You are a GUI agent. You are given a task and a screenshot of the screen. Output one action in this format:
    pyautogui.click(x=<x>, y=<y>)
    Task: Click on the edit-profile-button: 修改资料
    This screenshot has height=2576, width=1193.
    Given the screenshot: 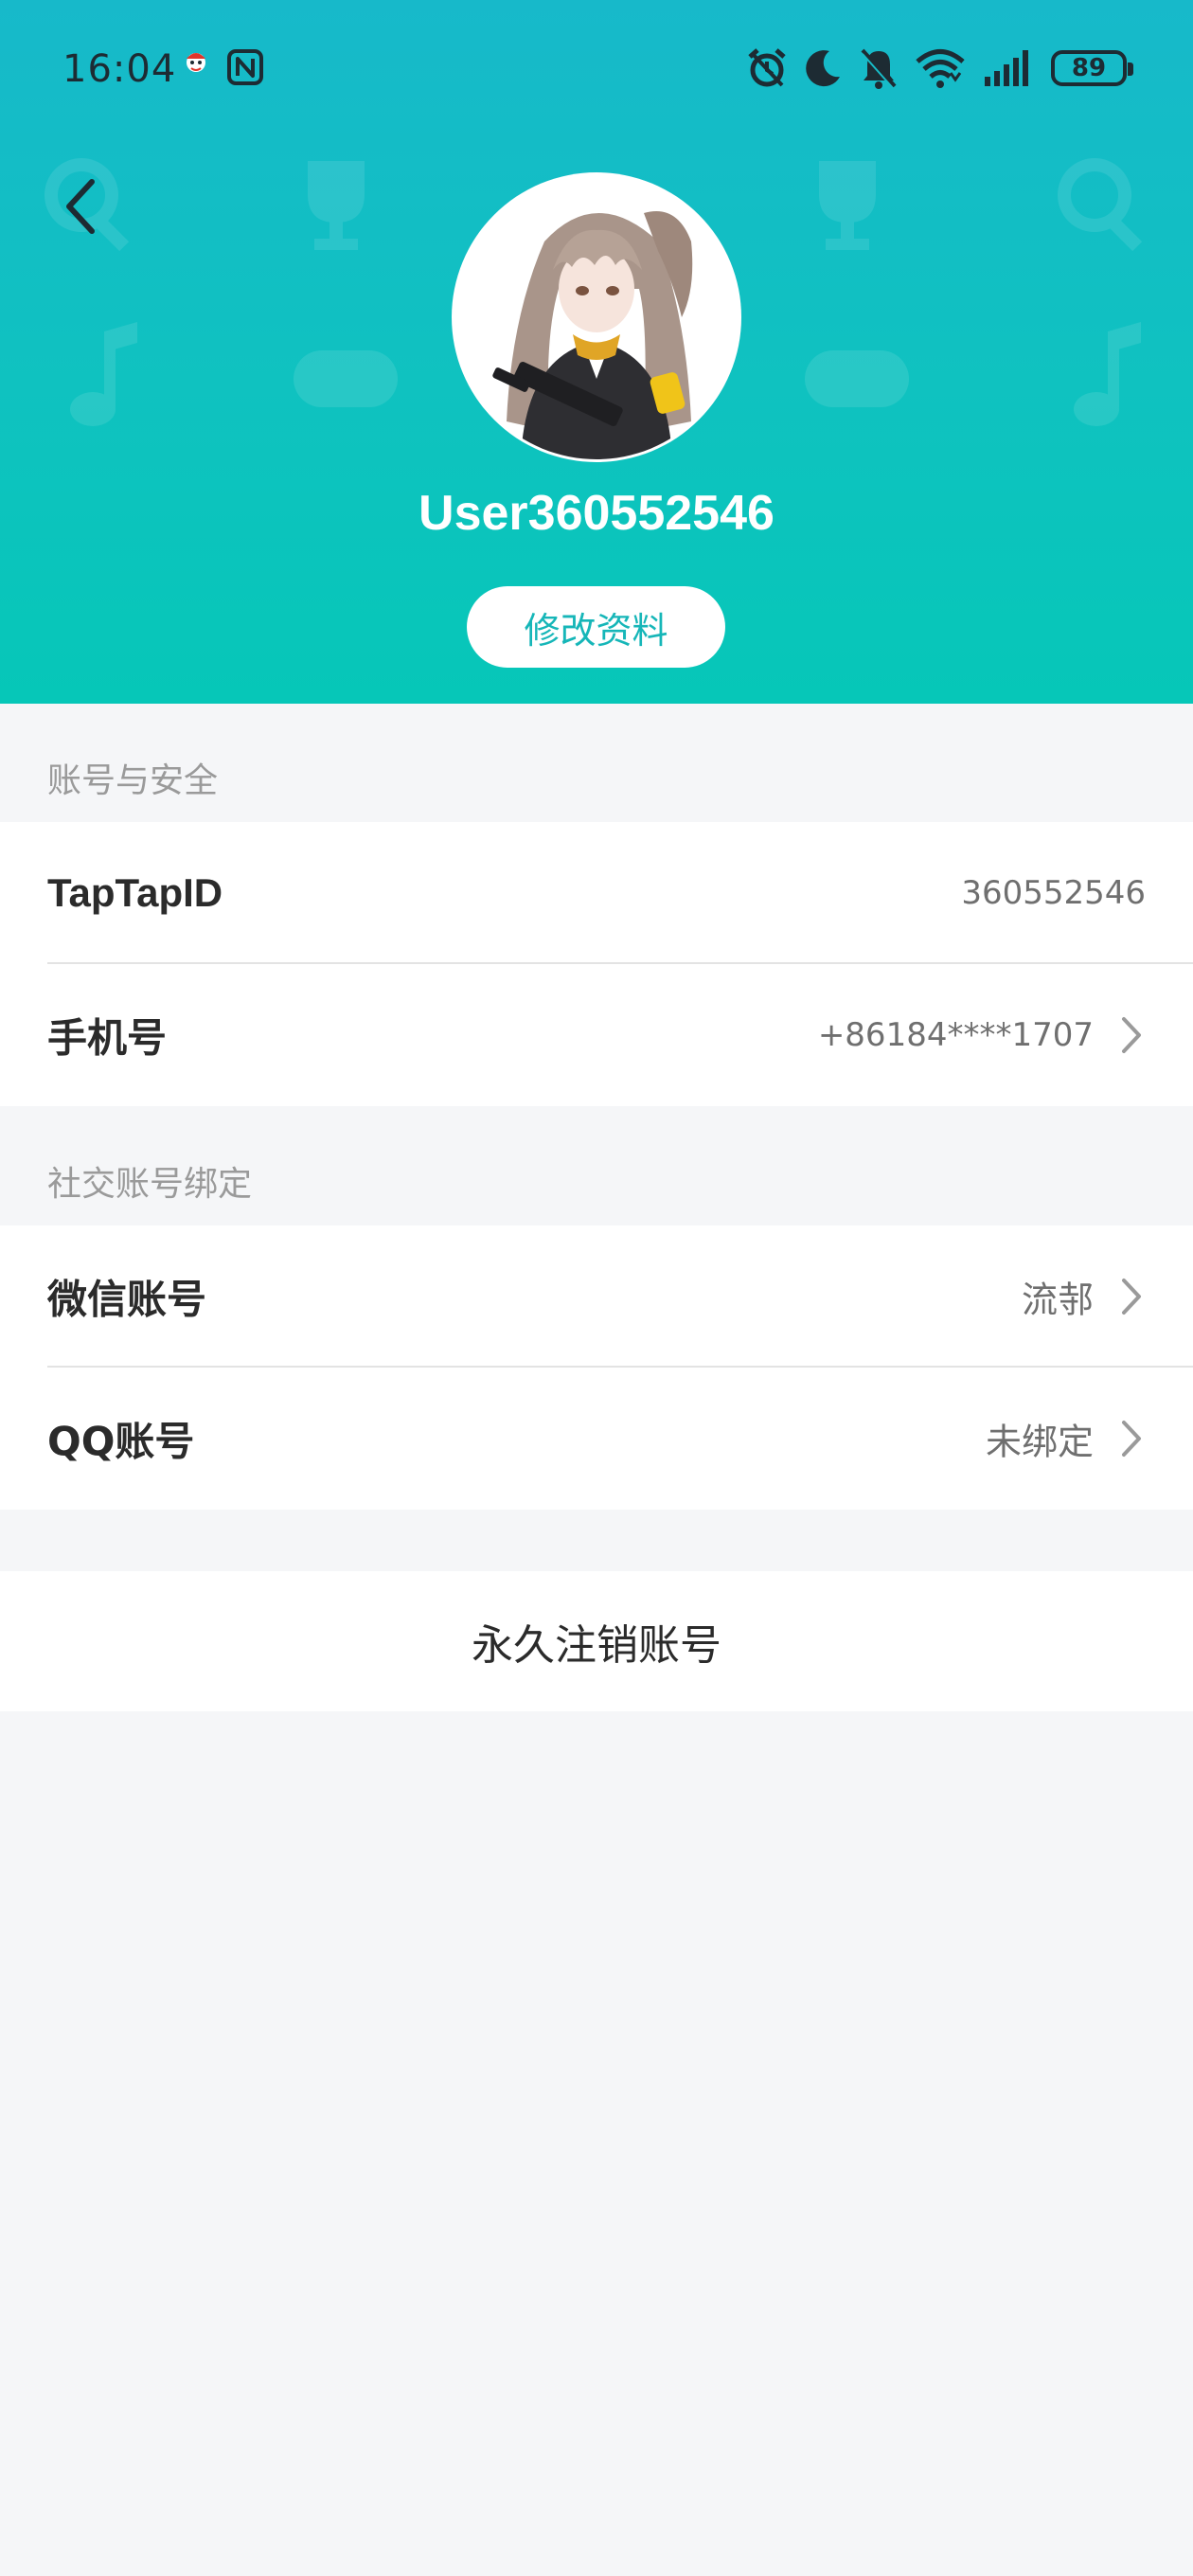 What is the action you would take?
    pyautogui.click(x=596, y=627)
    